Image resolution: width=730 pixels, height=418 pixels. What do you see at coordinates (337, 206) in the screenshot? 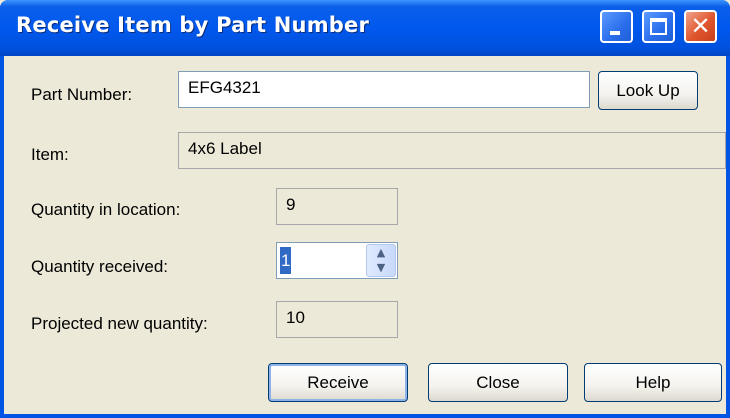
I see `quantity-in-location-field: 9` at bounding box center [337, 206].